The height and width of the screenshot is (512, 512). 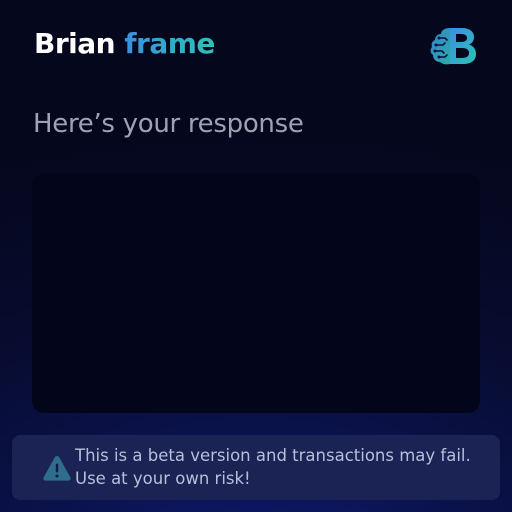 I want to click on brand-name-primary: Brian, so click(x=75, y=43).